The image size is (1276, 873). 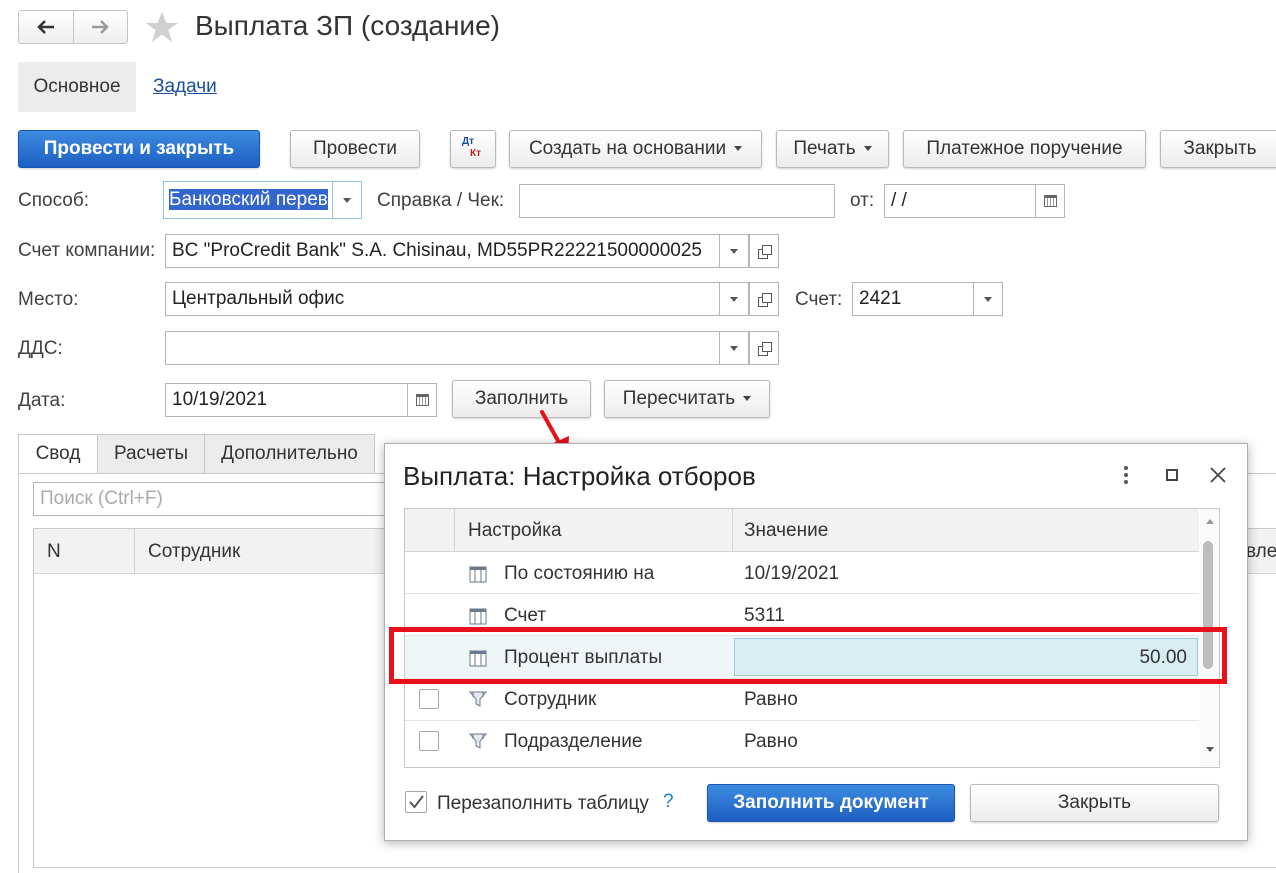 I want to click on row-setting: Подразделение, so click(x=573, y=742).